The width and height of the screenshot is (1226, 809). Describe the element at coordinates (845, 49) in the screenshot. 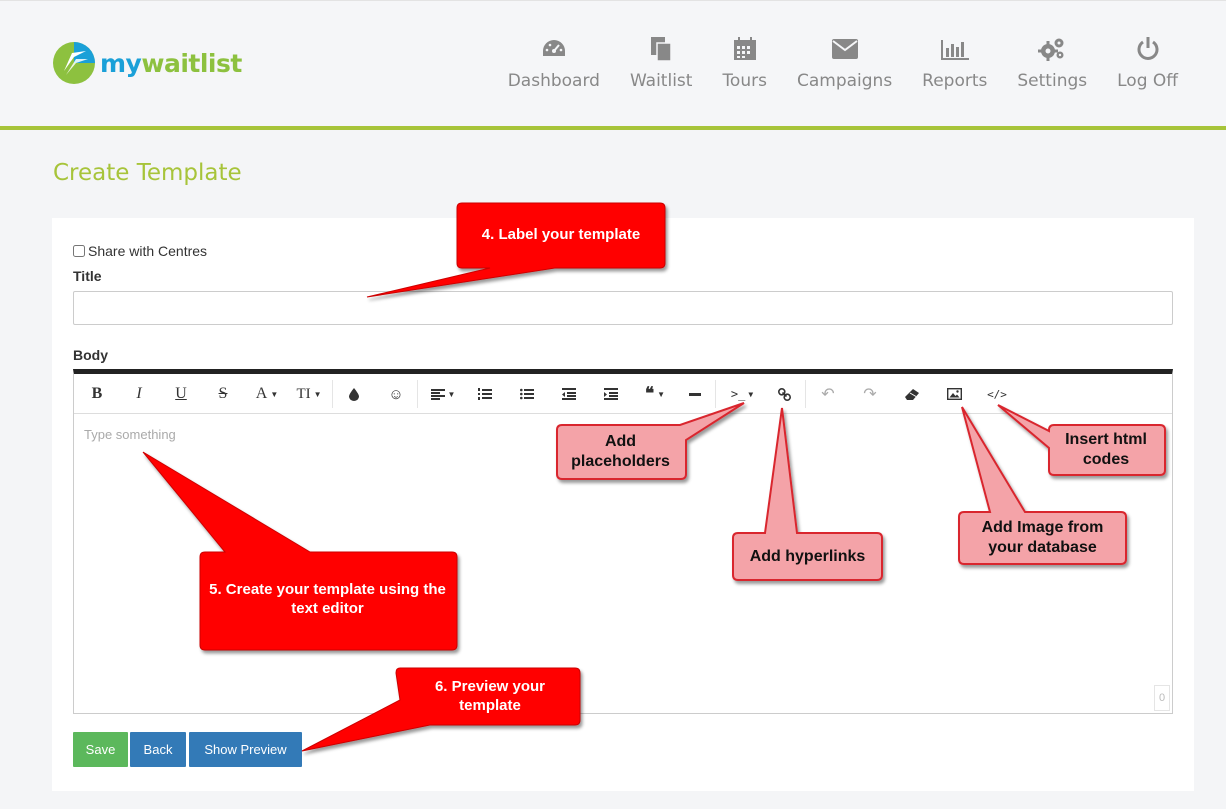

I see `envelope-icon` at that location.